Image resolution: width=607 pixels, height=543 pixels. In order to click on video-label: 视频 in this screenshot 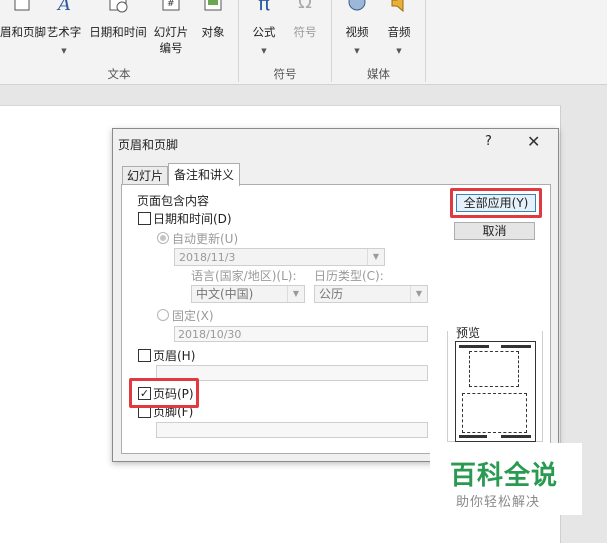, I will do `click(357, 32)`.